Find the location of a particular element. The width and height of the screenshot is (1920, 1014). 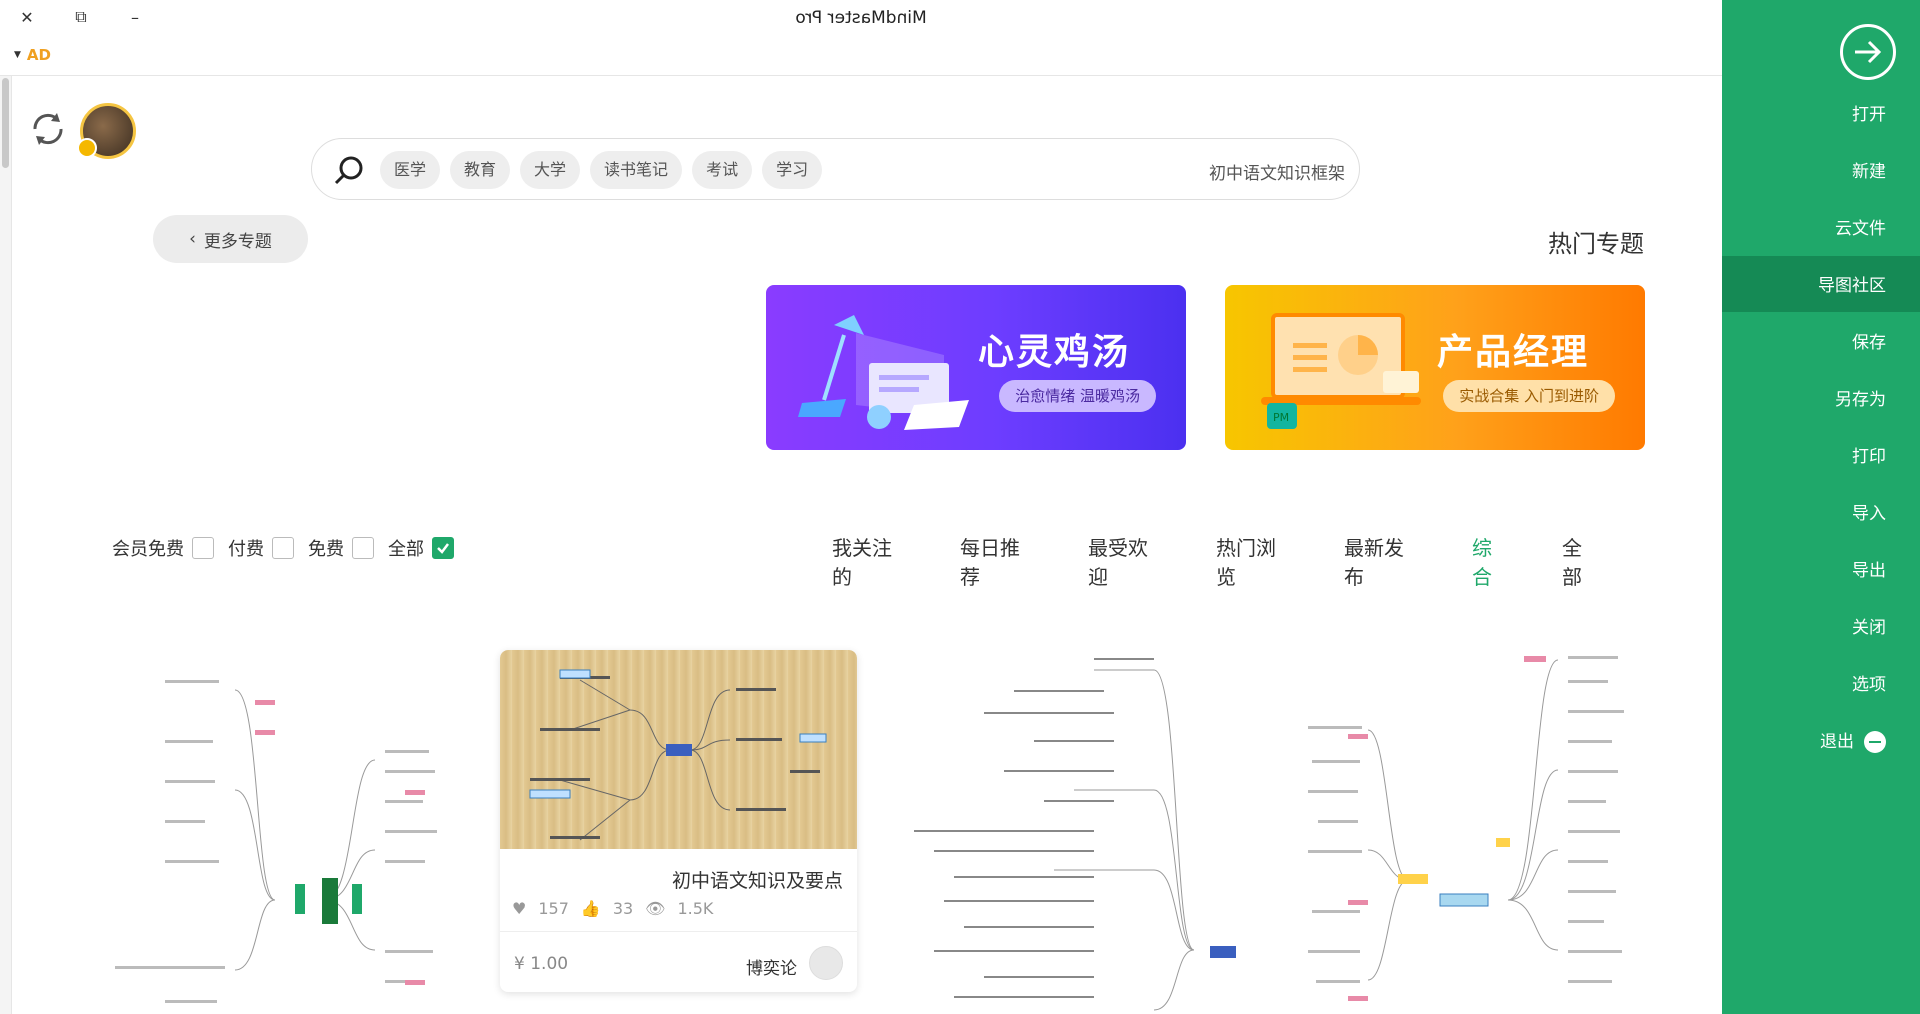

author-avatar is located at coordinates (826, 963).